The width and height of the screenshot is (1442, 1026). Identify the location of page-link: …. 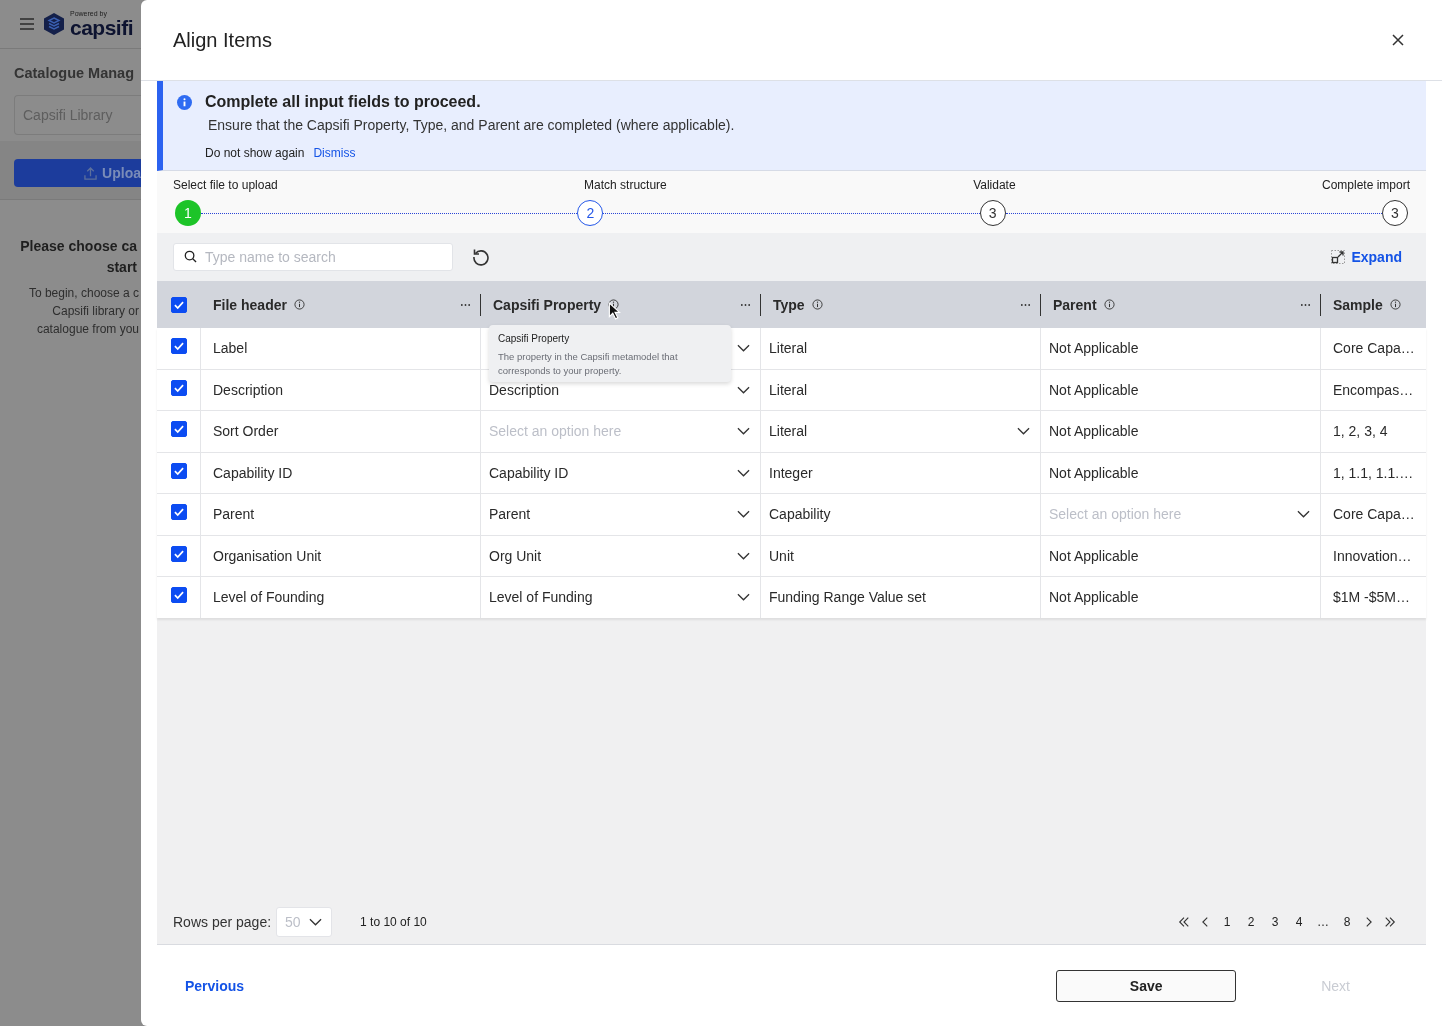
(1323, 922).